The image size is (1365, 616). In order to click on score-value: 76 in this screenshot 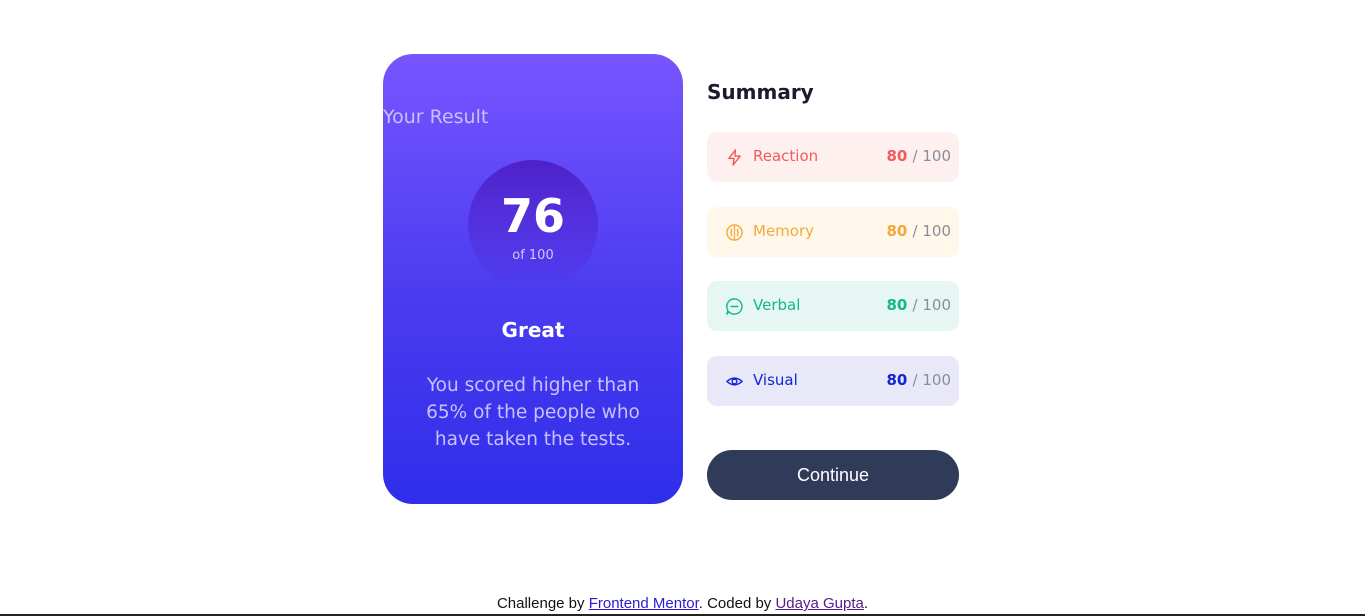, I will do `click(532, 216)`.